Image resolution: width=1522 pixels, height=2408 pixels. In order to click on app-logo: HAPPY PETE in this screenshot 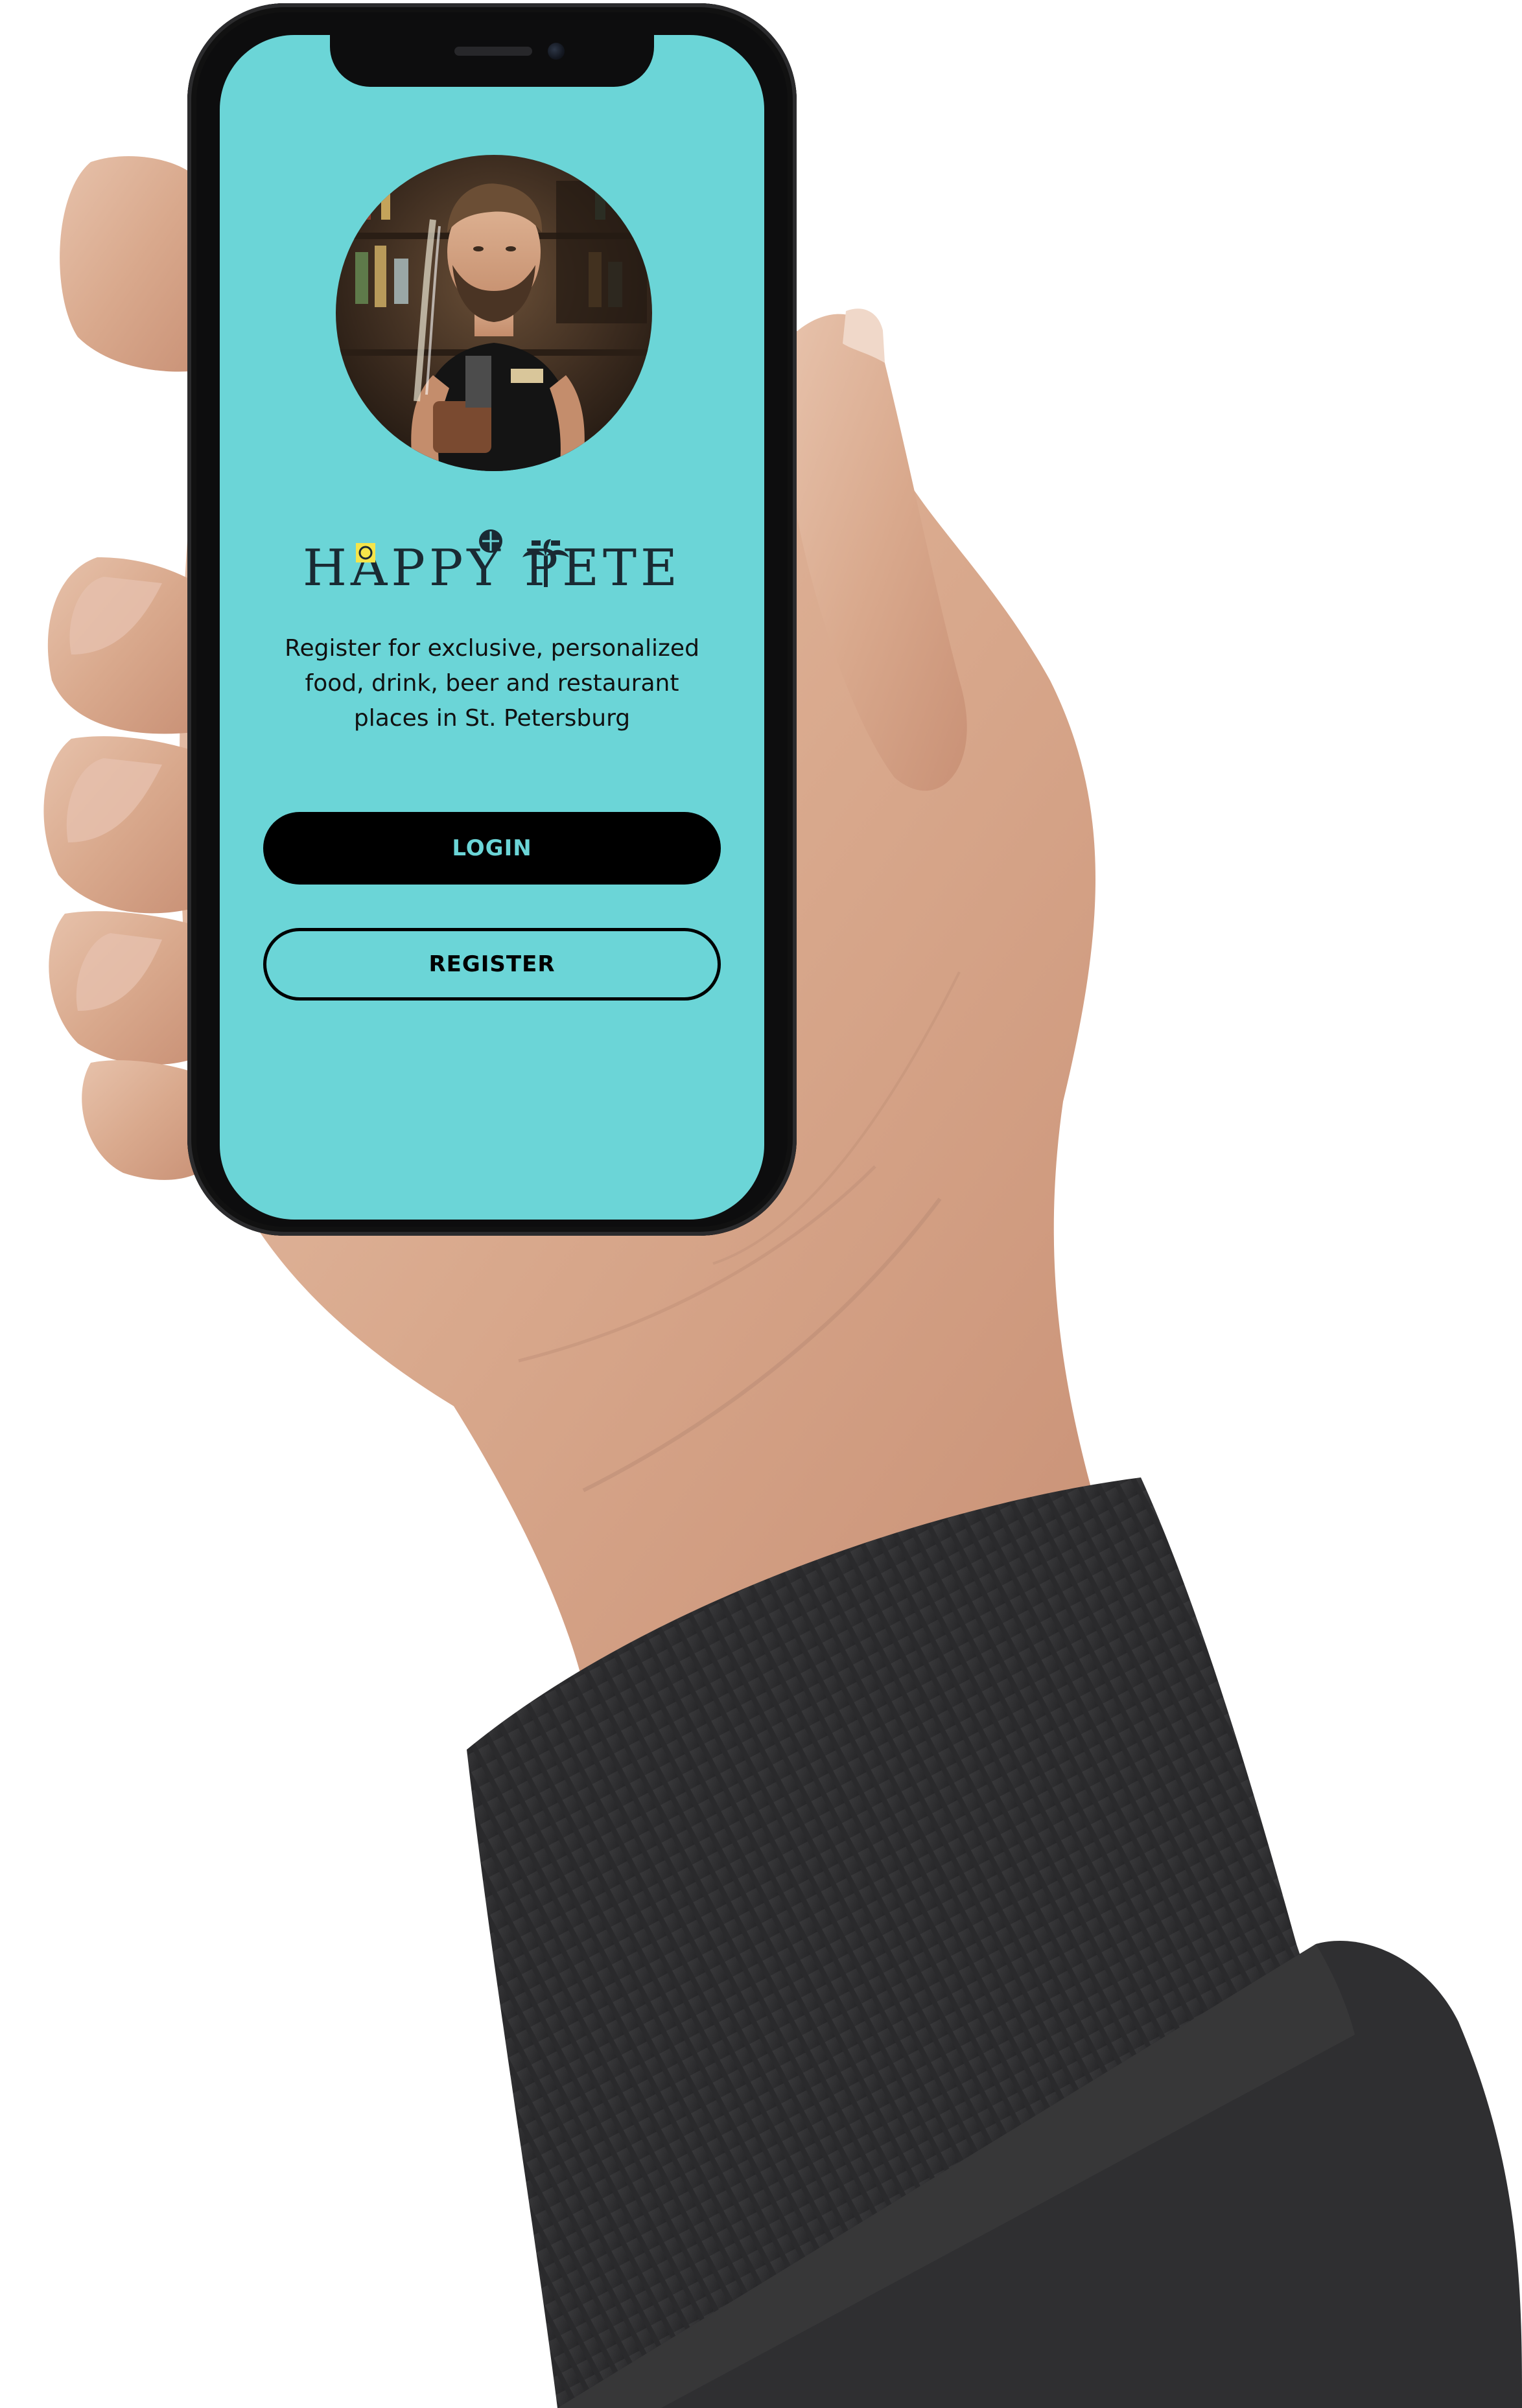, I will do `click(492, 566)`.